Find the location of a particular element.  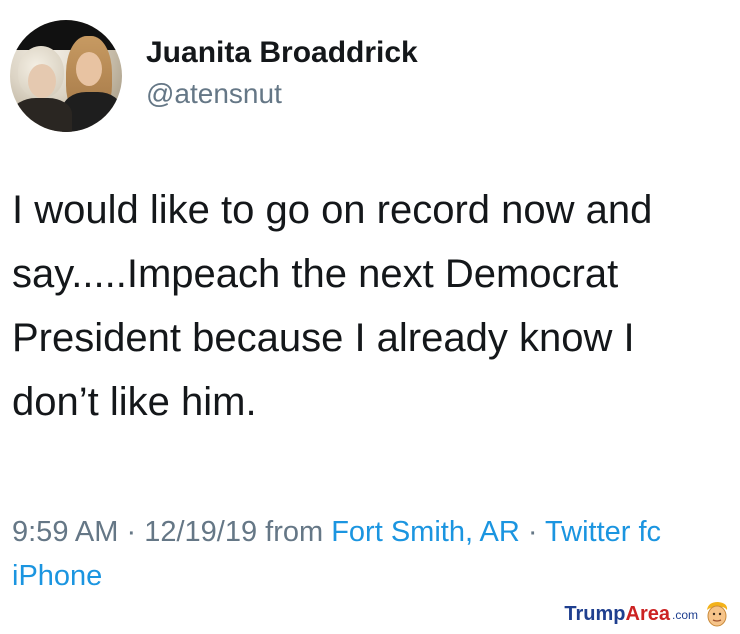

location-link: Fort Smith, AR is located at coordinates (425, 532).